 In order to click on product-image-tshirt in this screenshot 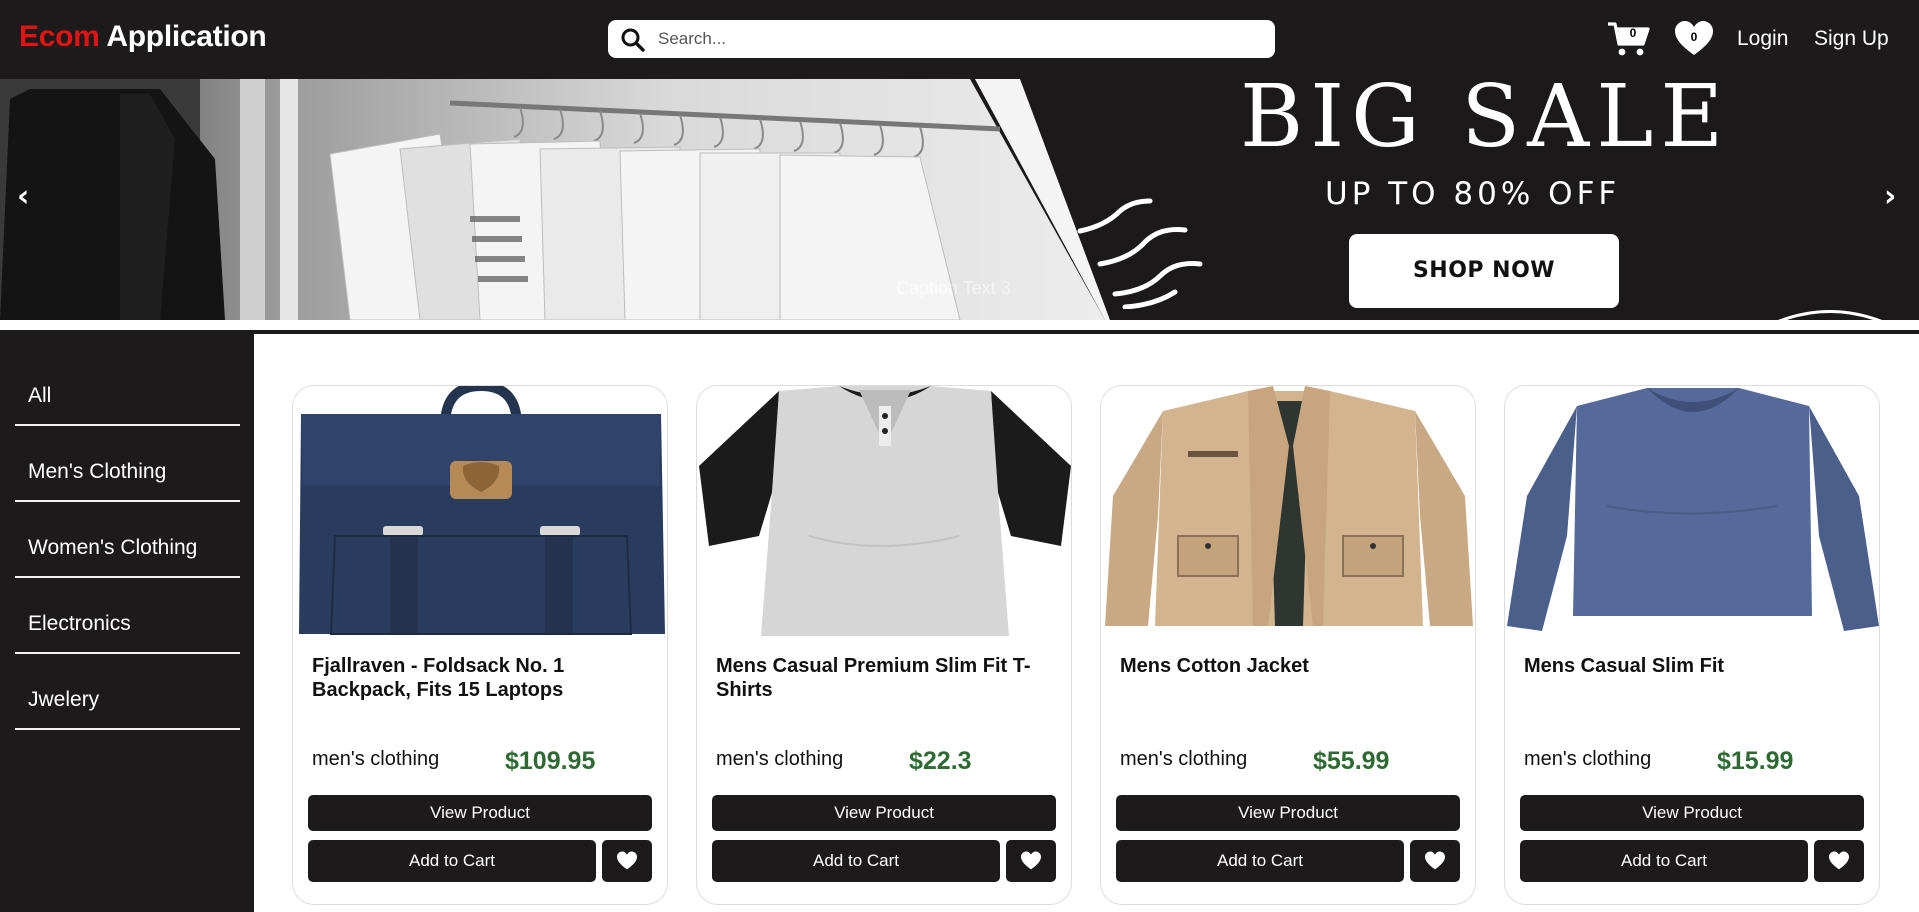, I will do `click(885, 511)`.